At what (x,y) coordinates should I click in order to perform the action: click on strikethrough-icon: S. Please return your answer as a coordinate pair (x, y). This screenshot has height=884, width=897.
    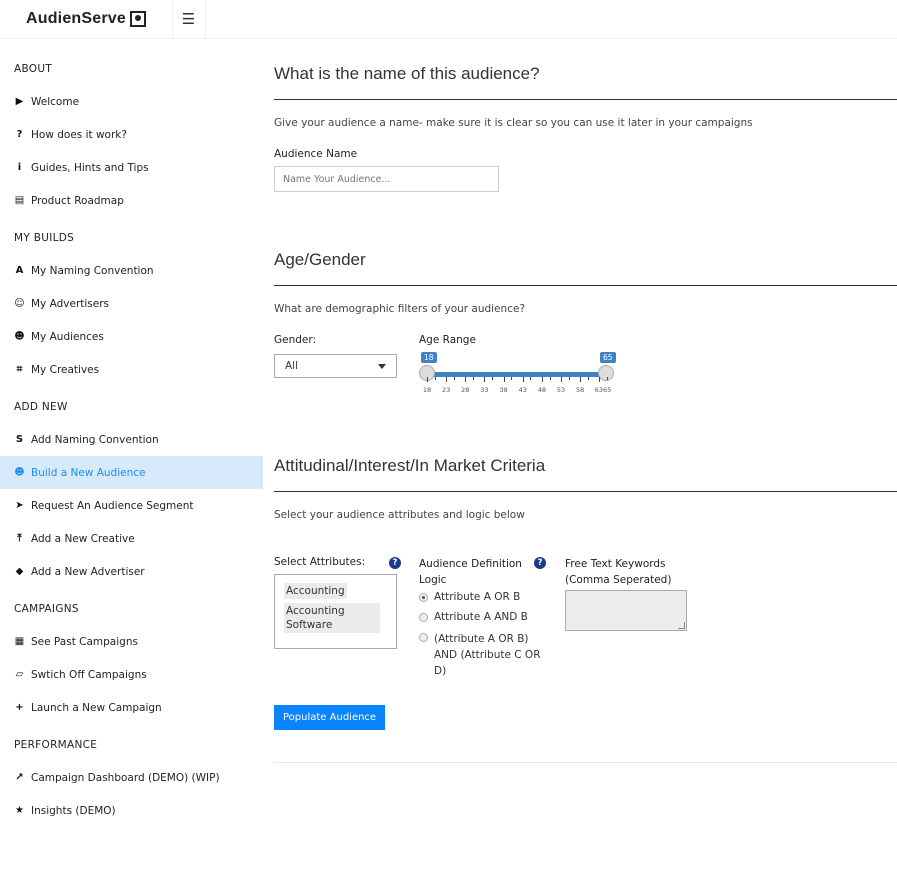
    Looking at the image, I should click on (19, 439).